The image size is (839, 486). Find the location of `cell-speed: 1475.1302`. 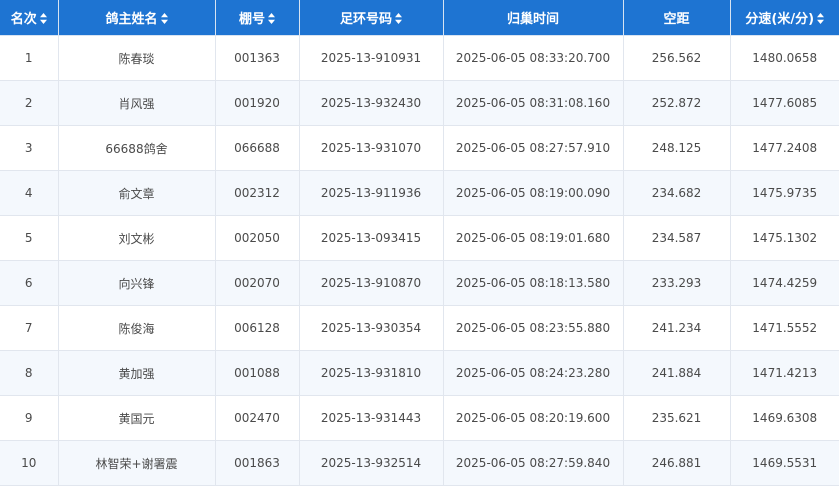

cell-speed: 1475.1302 is located at coordinates (784, 238).